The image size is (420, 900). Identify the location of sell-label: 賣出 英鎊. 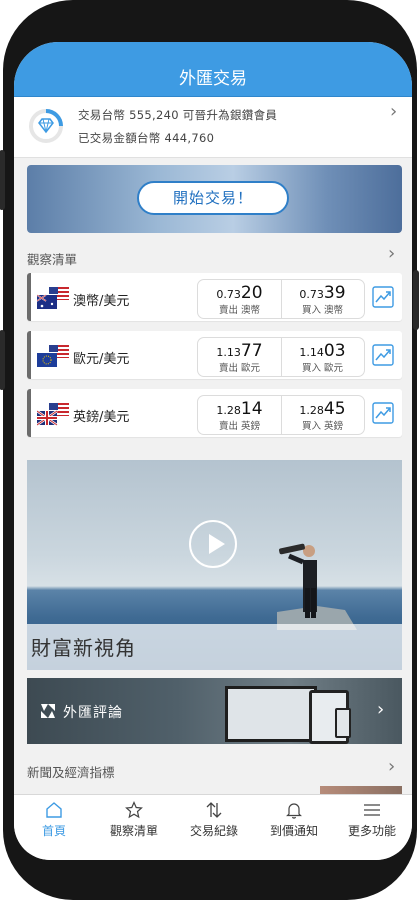
(239, 426).